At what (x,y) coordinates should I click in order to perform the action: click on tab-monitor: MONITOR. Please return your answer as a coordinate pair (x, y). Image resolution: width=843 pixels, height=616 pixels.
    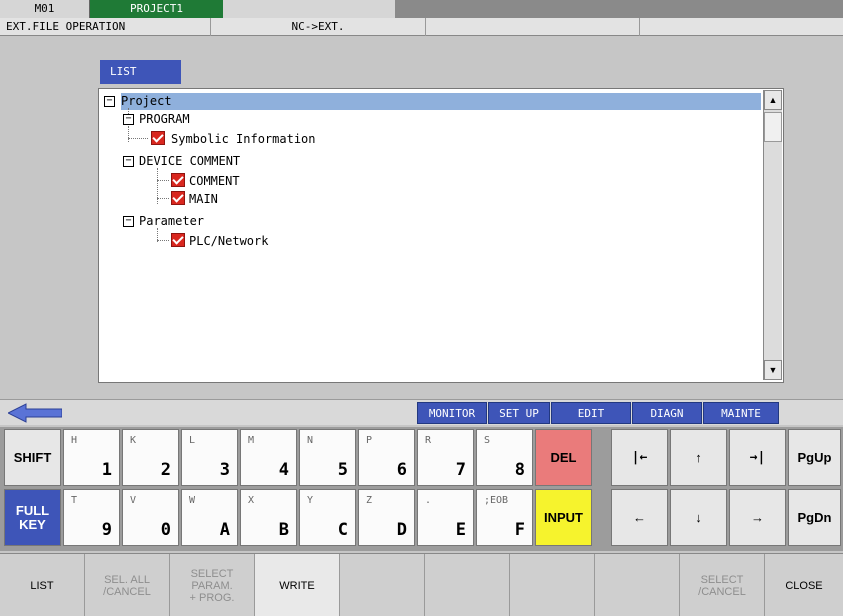
    Looking at the image, I should click on (452, 413).